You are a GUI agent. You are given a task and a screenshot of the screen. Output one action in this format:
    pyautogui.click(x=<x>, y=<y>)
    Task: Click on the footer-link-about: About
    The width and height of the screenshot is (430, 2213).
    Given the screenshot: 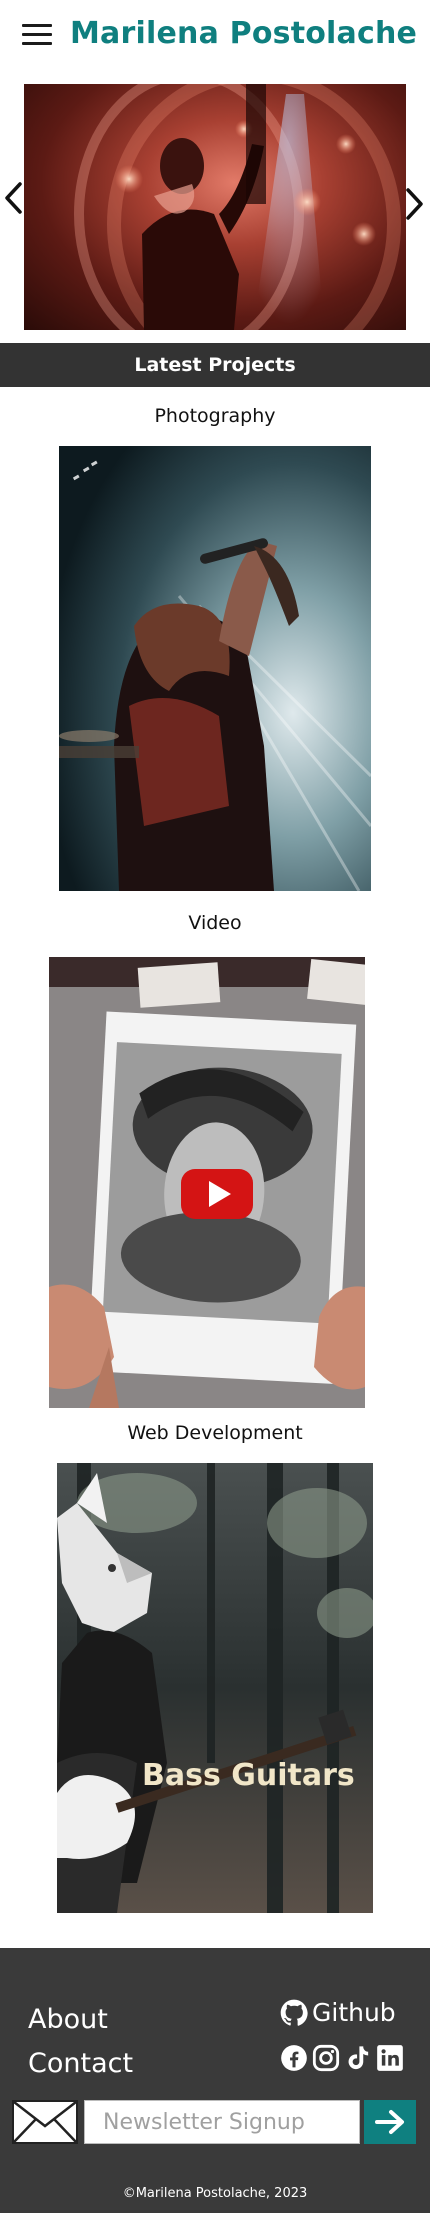 What is the action you would take?
    pyautogui.click(x=68, y=2019)
    